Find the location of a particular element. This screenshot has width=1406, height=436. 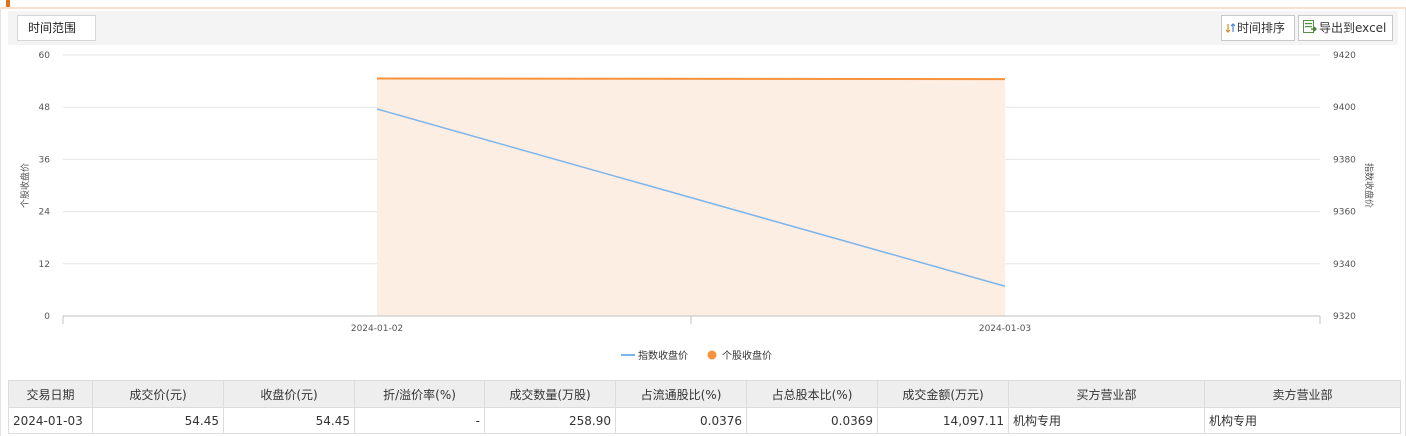

section-header-strip is located at coordinates (703, 4).